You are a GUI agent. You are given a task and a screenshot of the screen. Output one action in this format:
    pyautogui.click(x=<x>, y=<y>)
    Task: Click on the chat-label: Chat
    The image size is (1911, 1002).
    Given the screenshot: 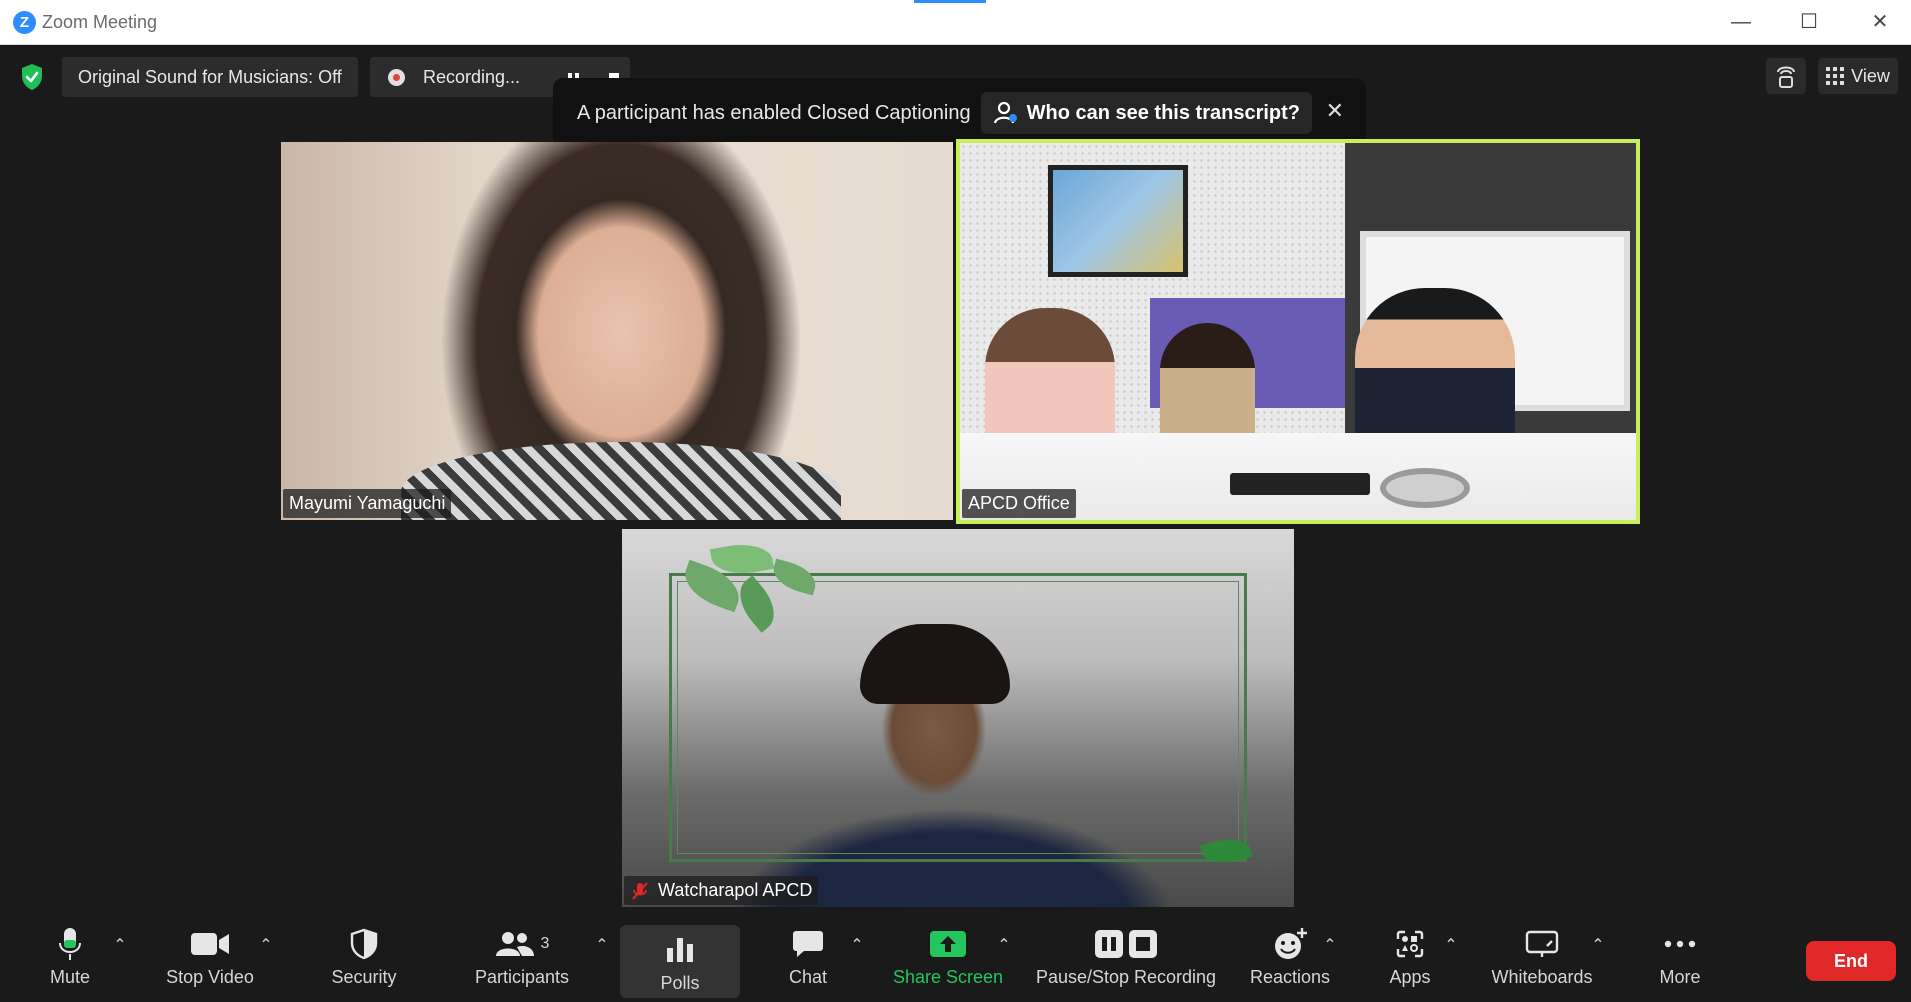 What is the action you would take?
    pyautogui.click(x=808, y=976)
    